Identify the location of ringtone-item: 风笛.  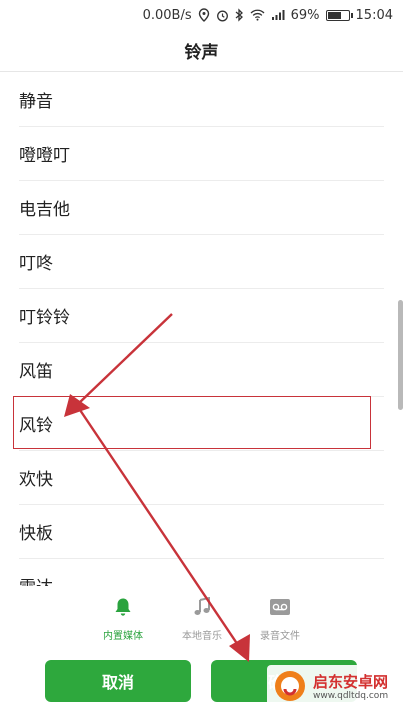
(201, 370).